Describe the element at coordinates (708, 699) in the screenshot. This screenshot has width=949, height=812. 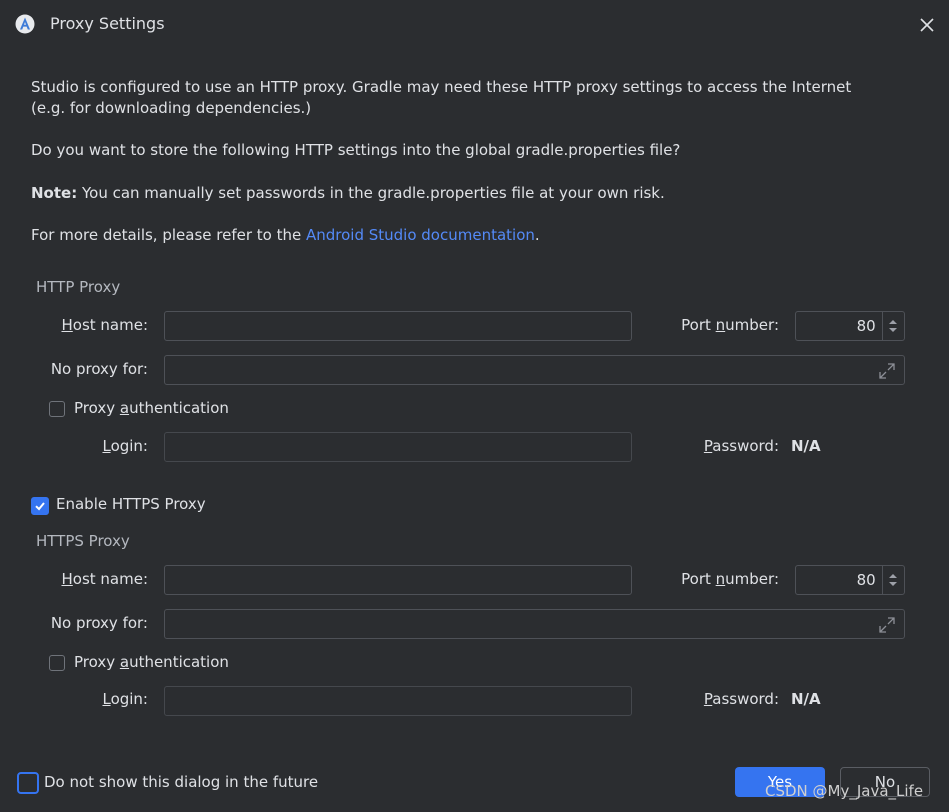
I see `https-password-label-mnemonic: P` at that location.